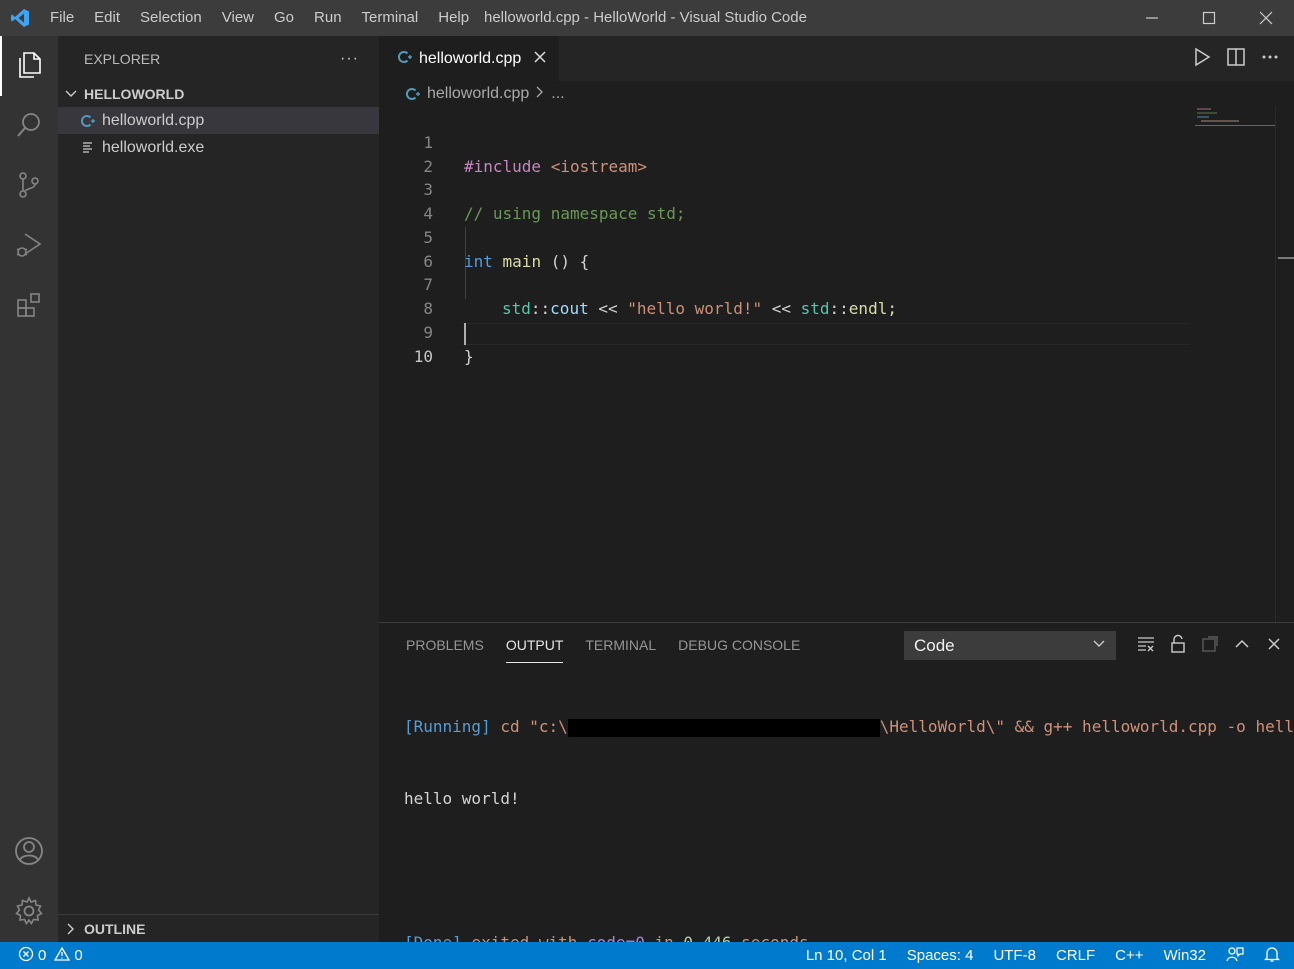  I want to click on maximize-panel-icon, so click(1242, 645).